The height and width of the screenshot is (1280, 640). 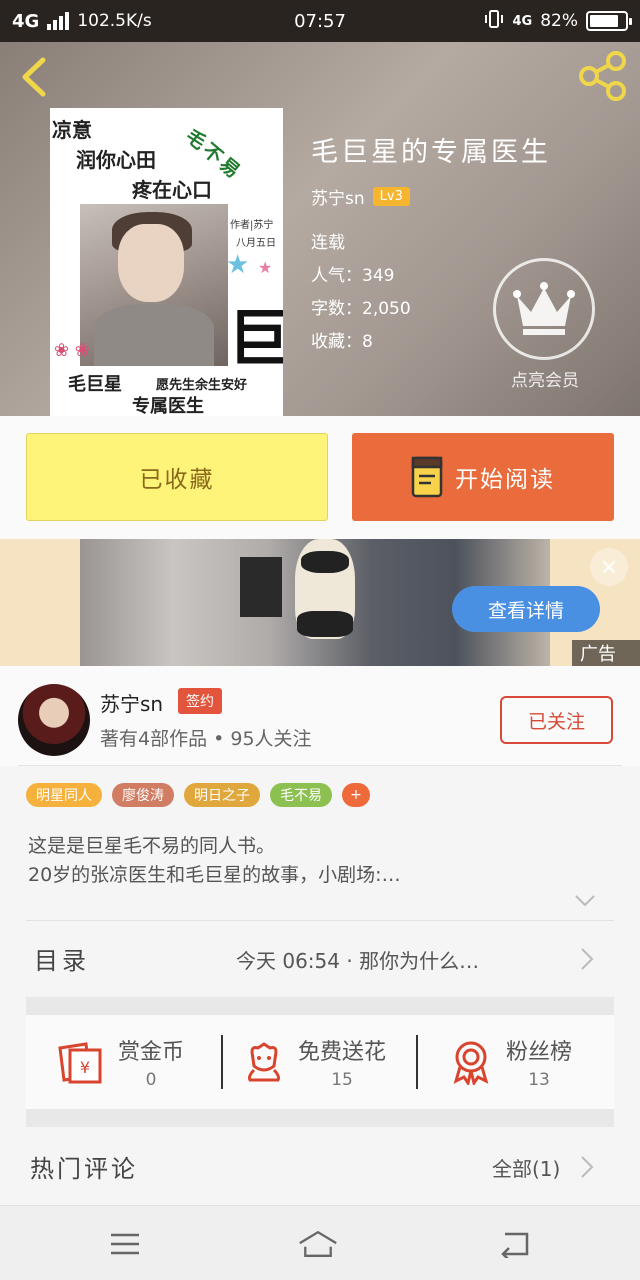 What do you see at coordinates (539, 1080) in the screenshot?
I see `reward-count: 13` at bounding box center [539, 1080].